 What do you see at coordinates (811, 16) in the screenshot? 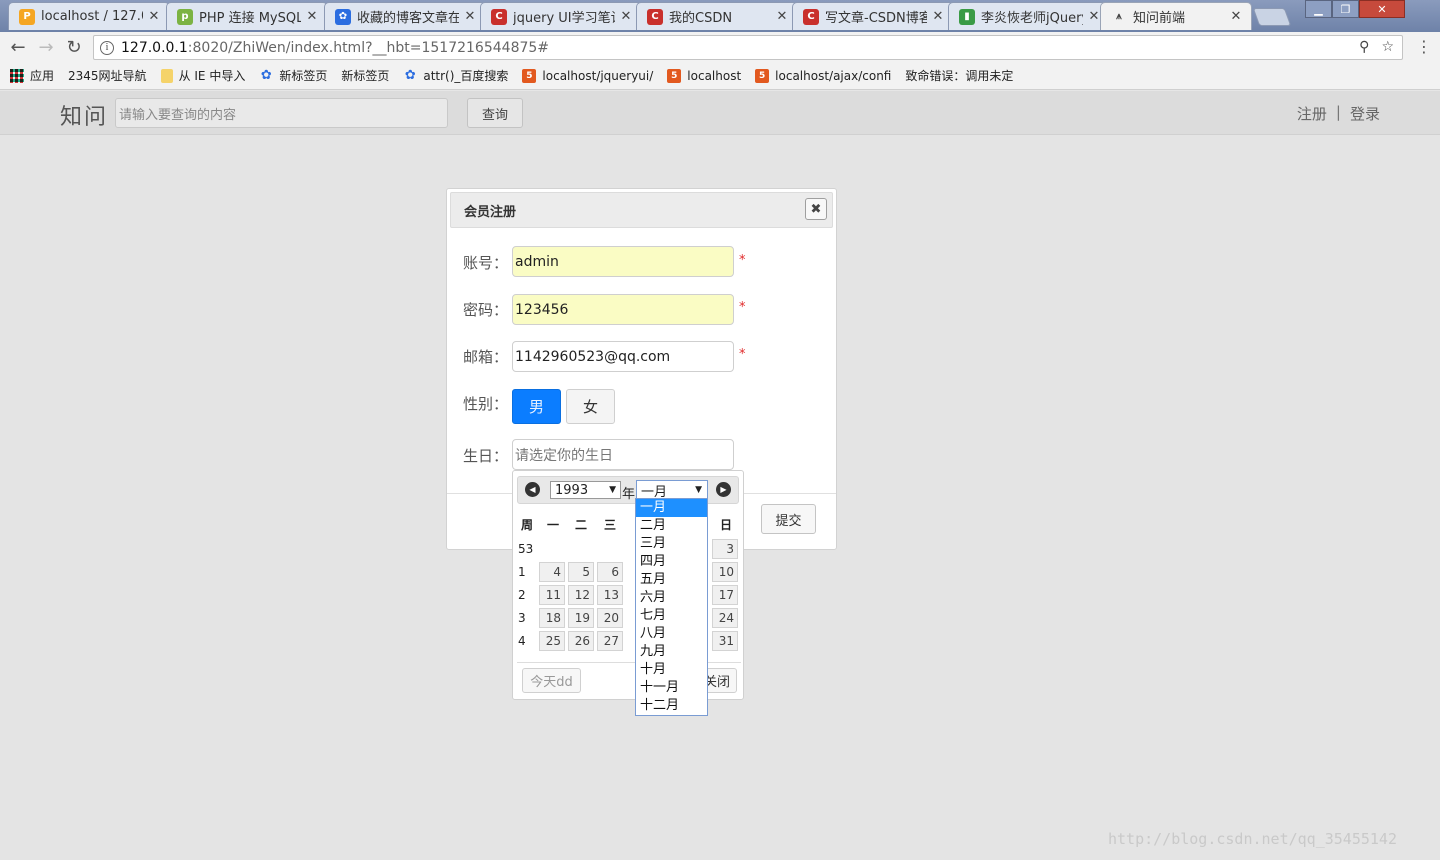
I see `csdn-icon: C` at bounding box center [811, 16].